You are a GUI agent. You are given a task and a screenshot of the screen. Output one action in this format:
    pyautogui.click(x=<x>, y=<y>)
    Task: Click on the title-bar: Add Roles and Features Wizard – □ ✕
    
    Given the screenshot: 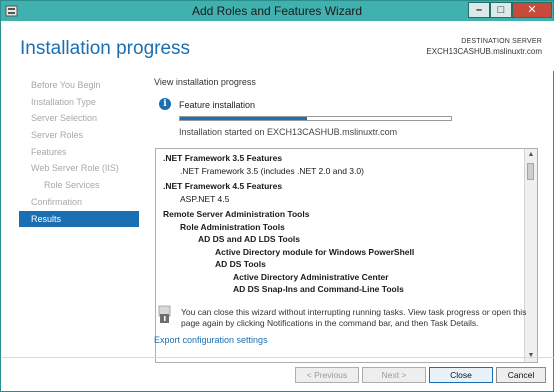 What is the action you would take?
    pyautogui.click(x=277, y=11)
    